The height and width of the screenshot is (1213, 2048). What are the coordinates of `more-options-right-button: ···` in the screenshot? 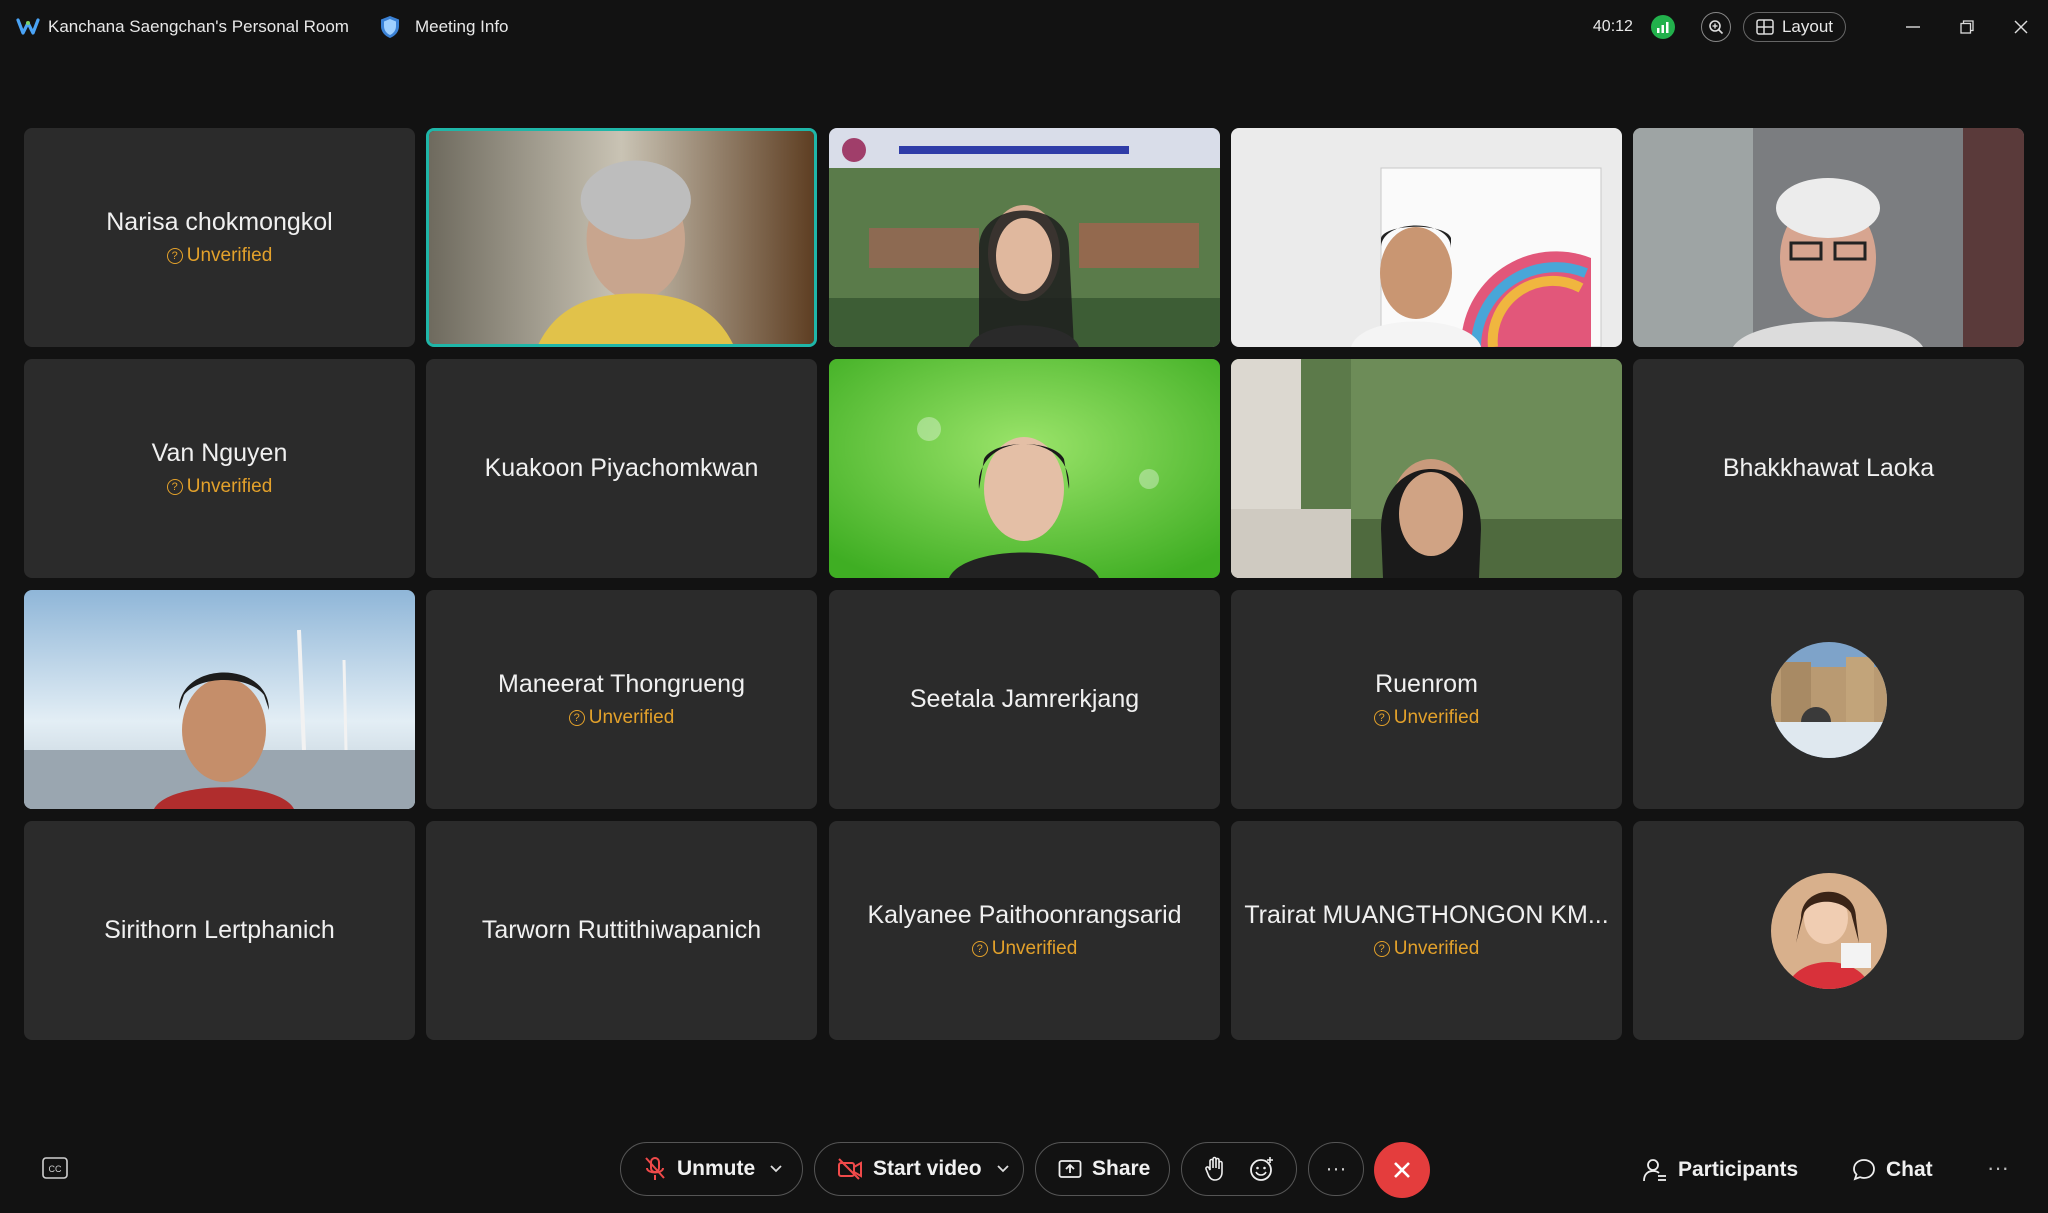 It's located at (1998, 1167).